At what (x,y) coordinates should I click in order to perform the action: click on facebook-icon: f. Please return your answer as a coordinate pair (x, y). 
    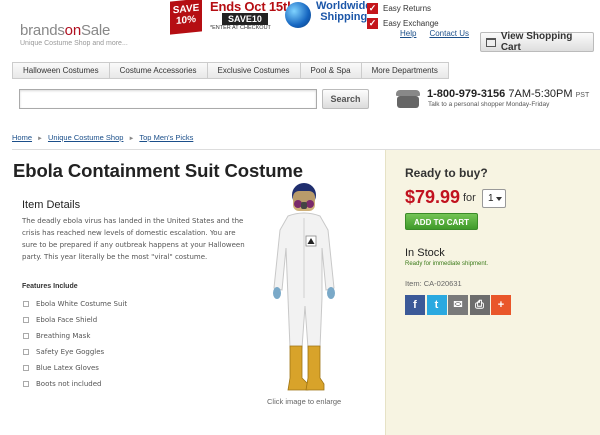
    Looking at the image, I should click on (415, 305).